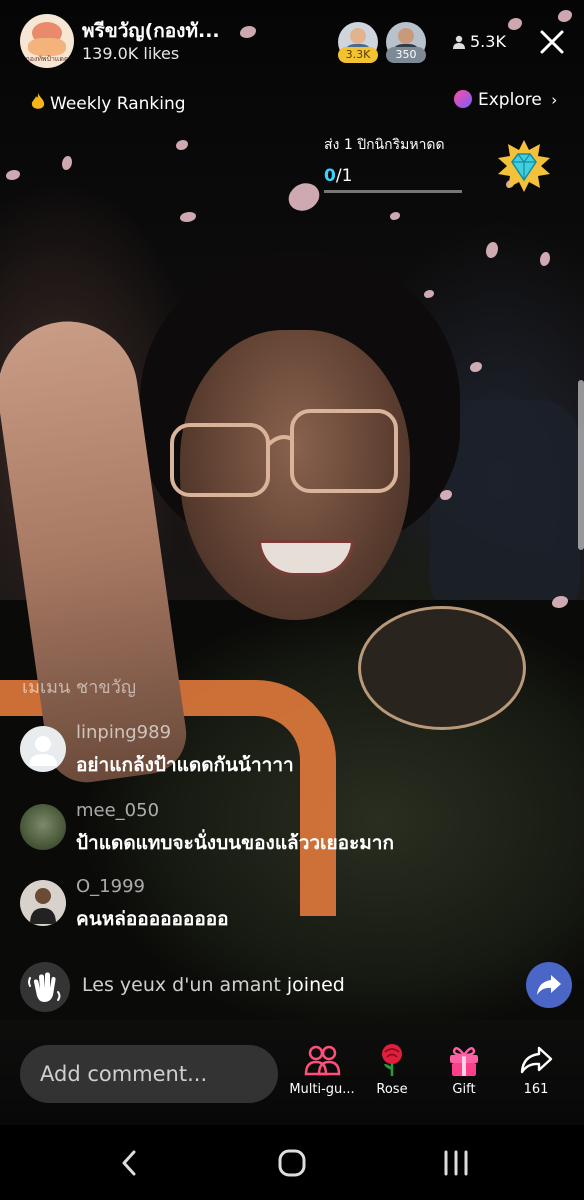 This screenshot has height=1200, width=584. What do you see at coordinates (185, 765) in the screenshot?
I see `chat-text: อย่าแกล้งป้าแดดกันน้าาาา` at bounding box center [185, 765].